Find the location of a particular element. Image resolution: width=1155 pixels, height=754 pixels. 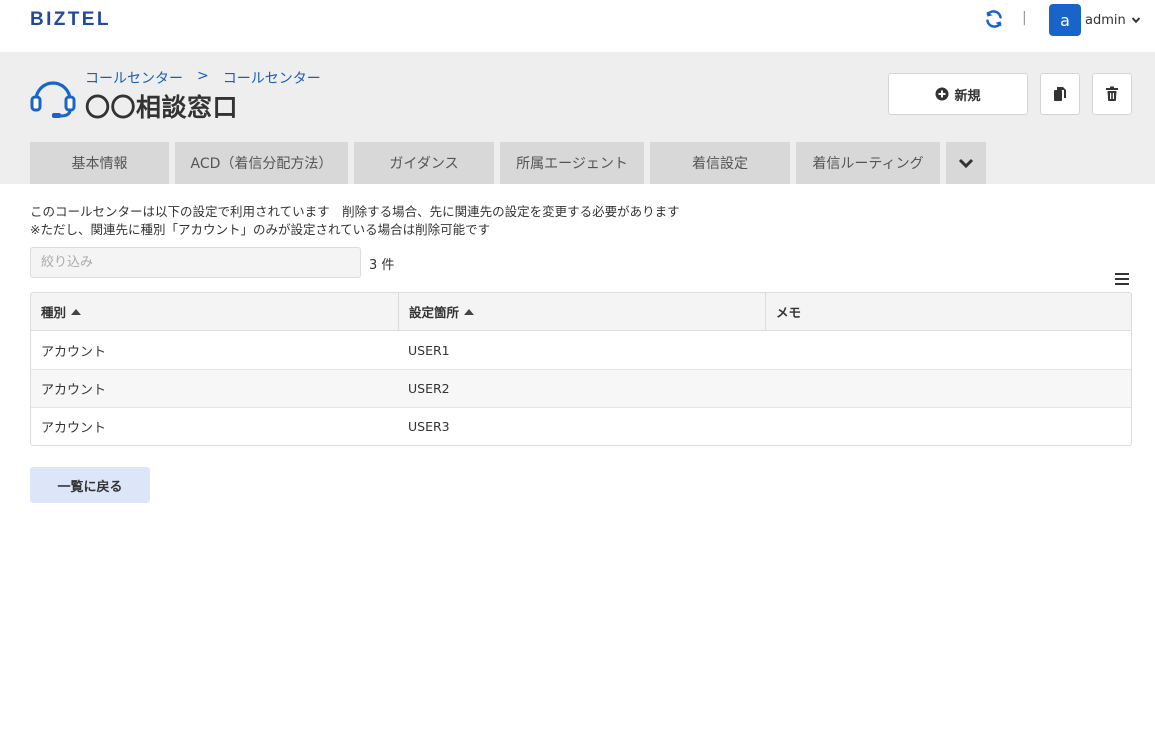

table-row: アカウント USER3 is located at coordinates (581, 426).